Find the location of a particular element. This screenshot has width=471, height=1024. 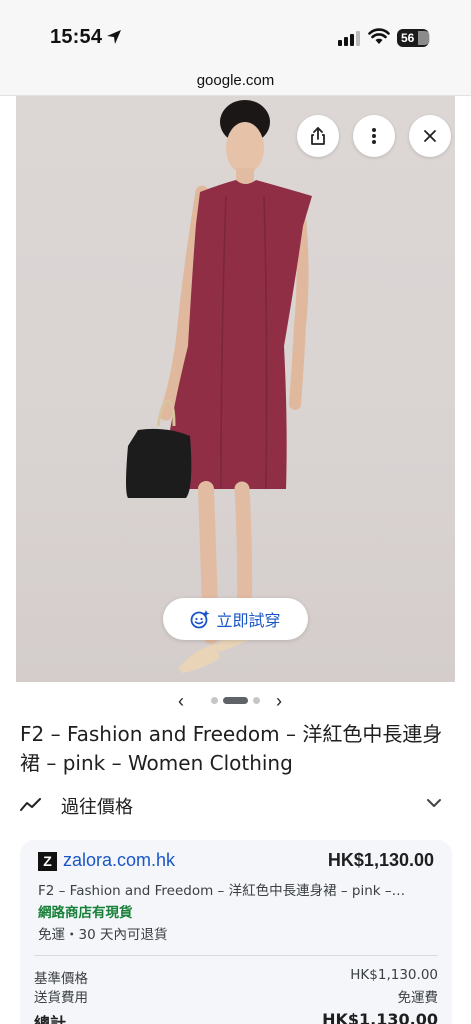

base-price-value: HK$1,130.00 is located at coordinates (394, 975).